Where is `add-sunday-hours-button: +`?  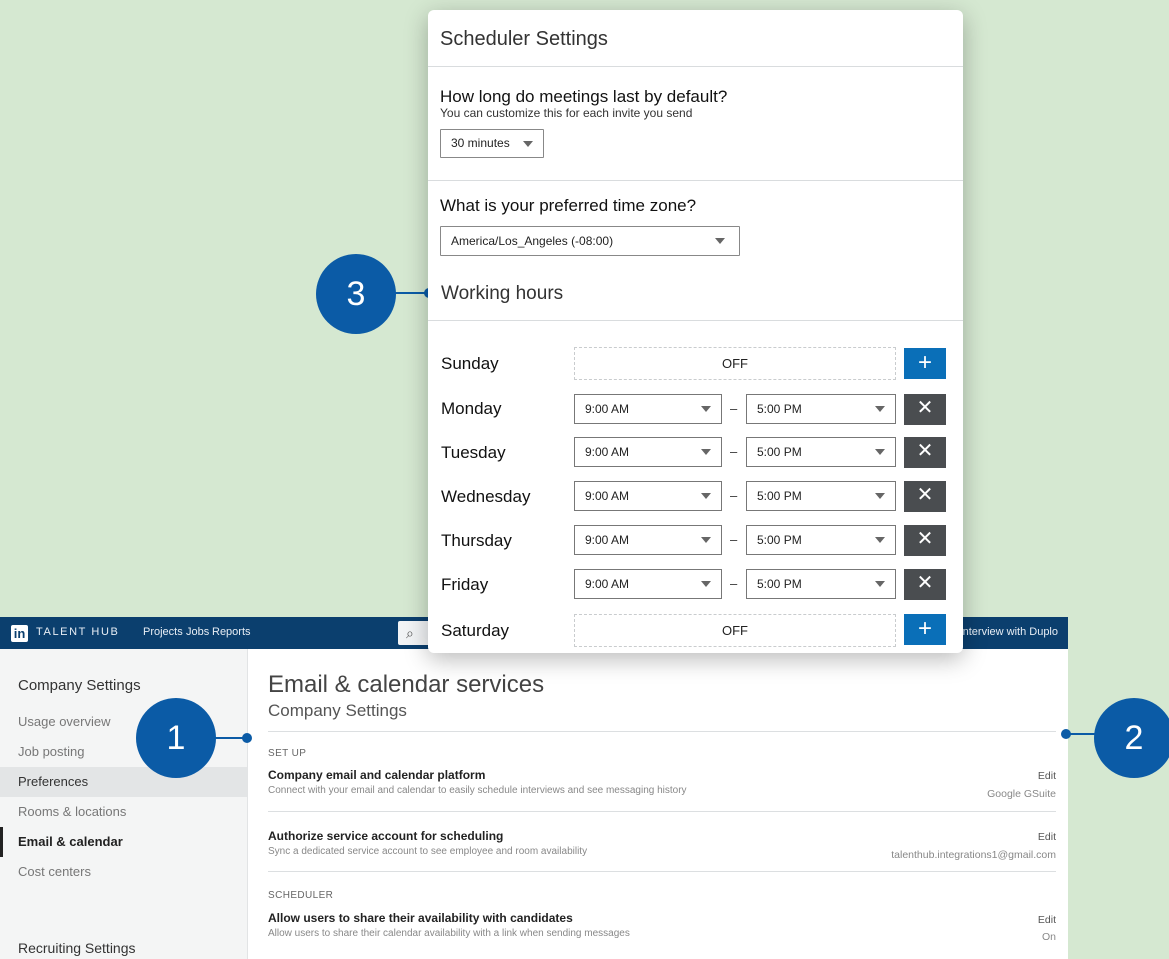
add-sunday-hours-button: + is located at coordinates (925, 363).